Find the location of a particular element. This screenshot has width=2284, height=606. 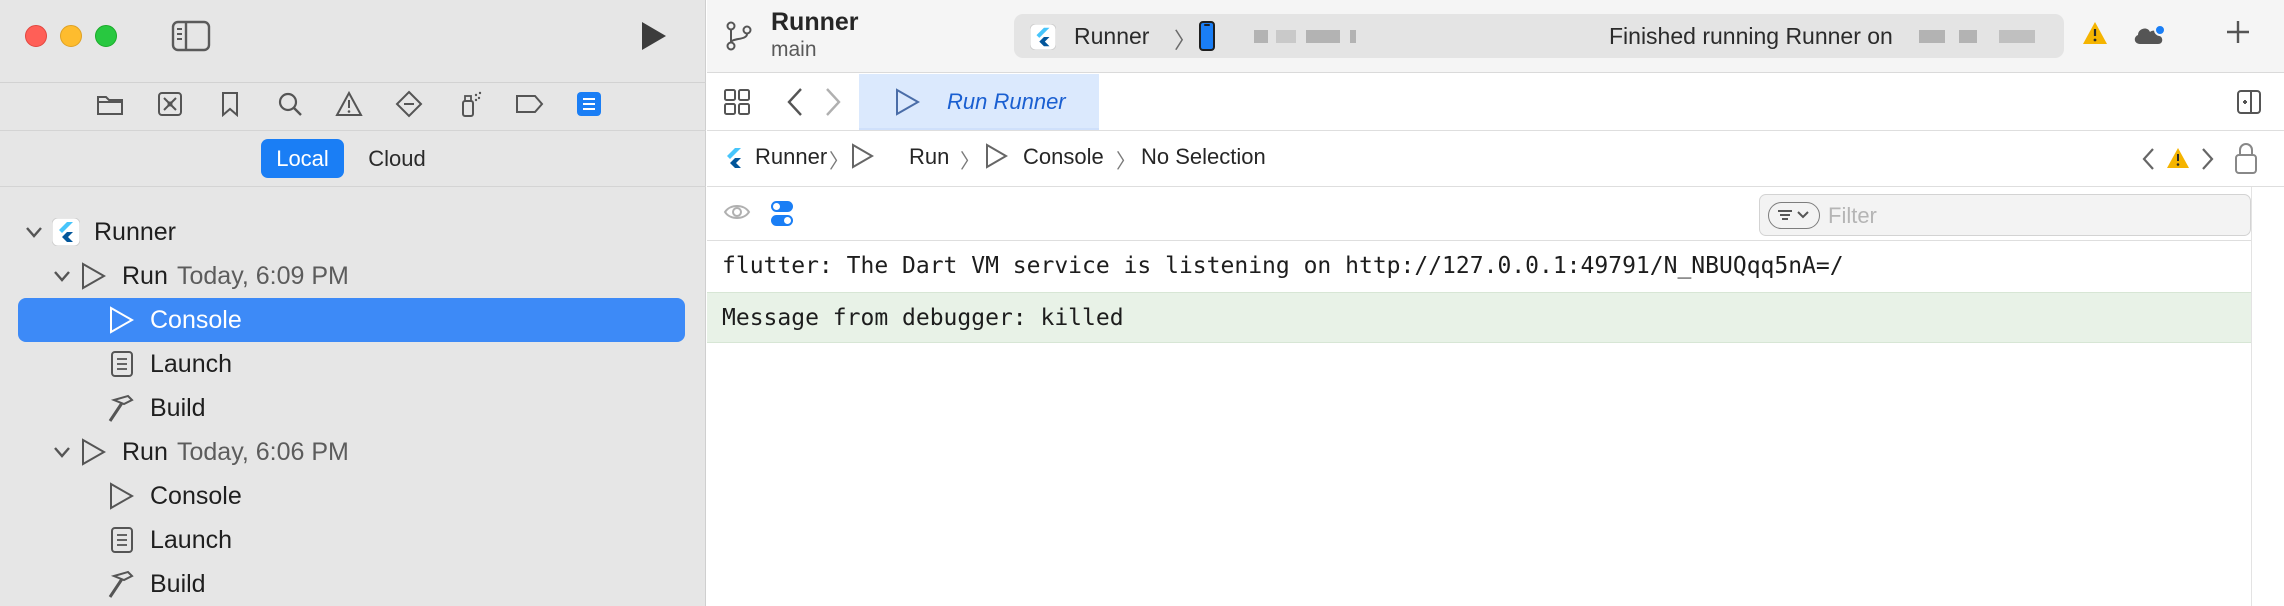

navigator-selector-bar is located at coordinates (353, 103).